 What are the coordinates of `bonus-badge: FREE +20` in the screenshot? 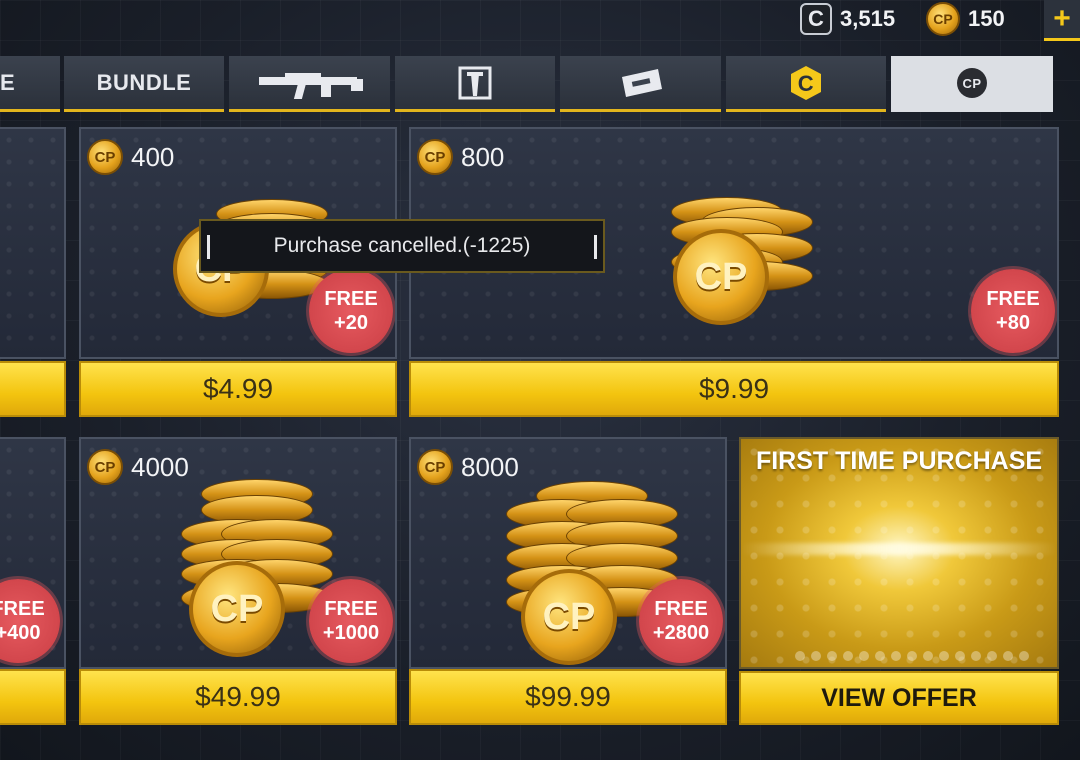 It's located at (351, 311).